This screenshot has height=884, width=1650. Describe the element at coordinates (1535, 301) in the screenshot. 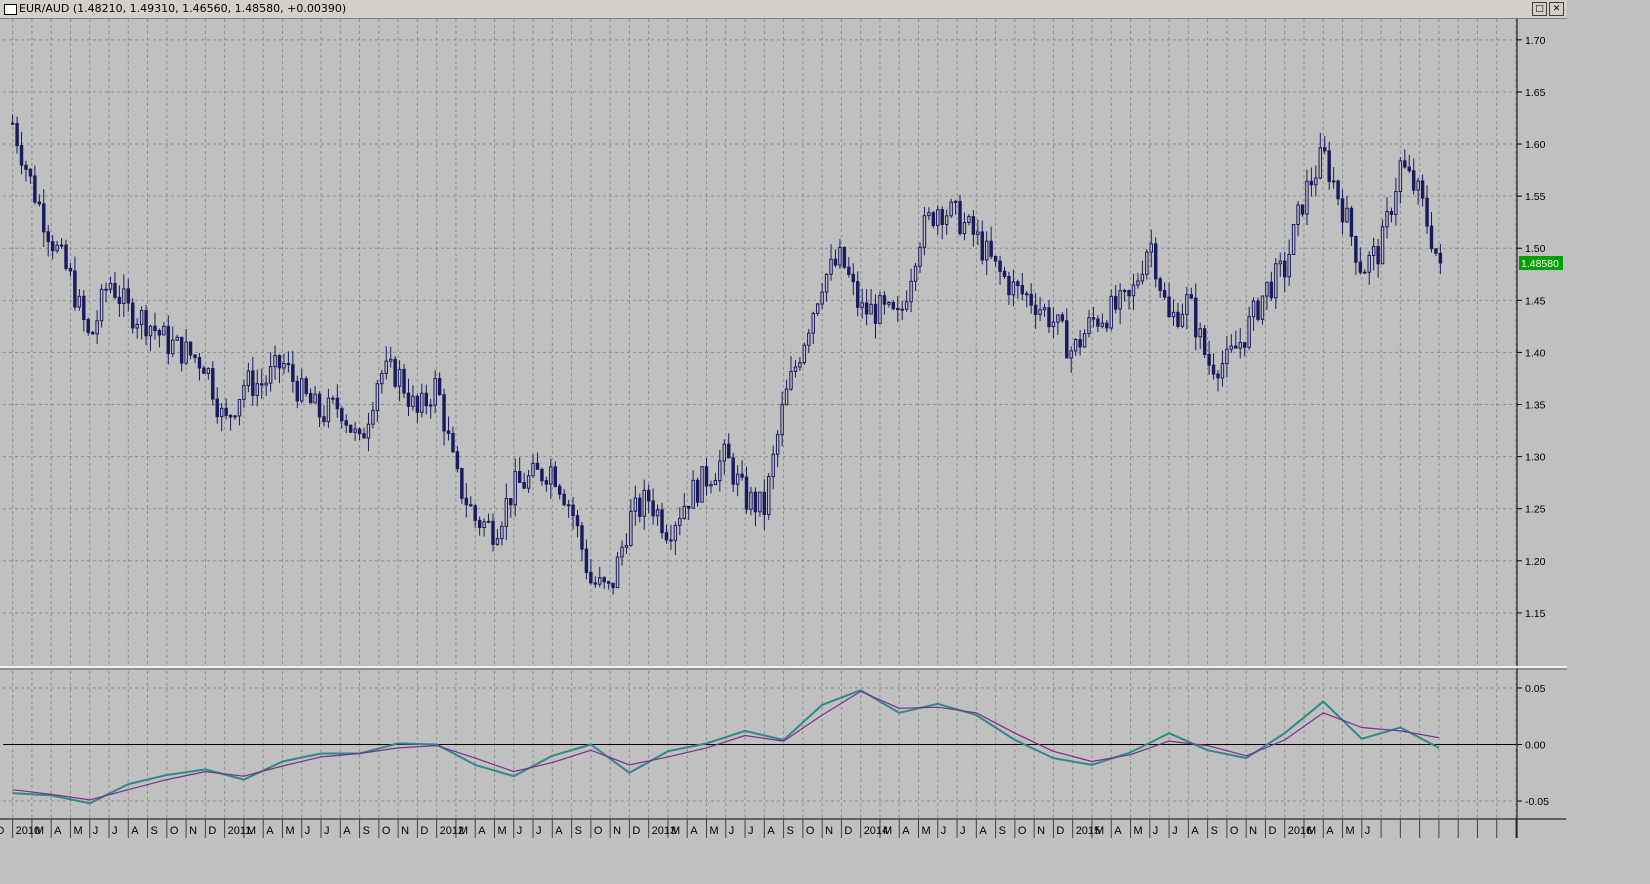

I see `y-tick-label: 1.45` at that location.